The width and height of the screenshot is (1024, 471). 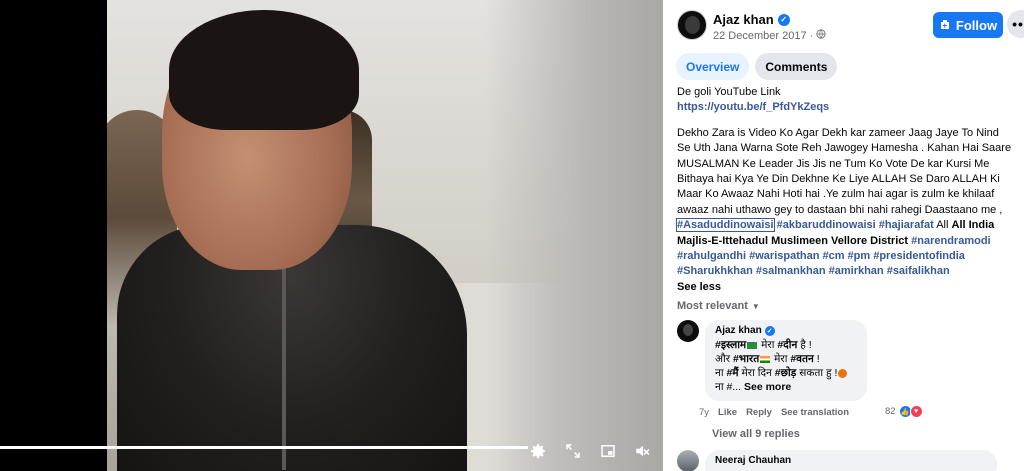 I want to click on video-progress-fill, so click(x=264, y=447).